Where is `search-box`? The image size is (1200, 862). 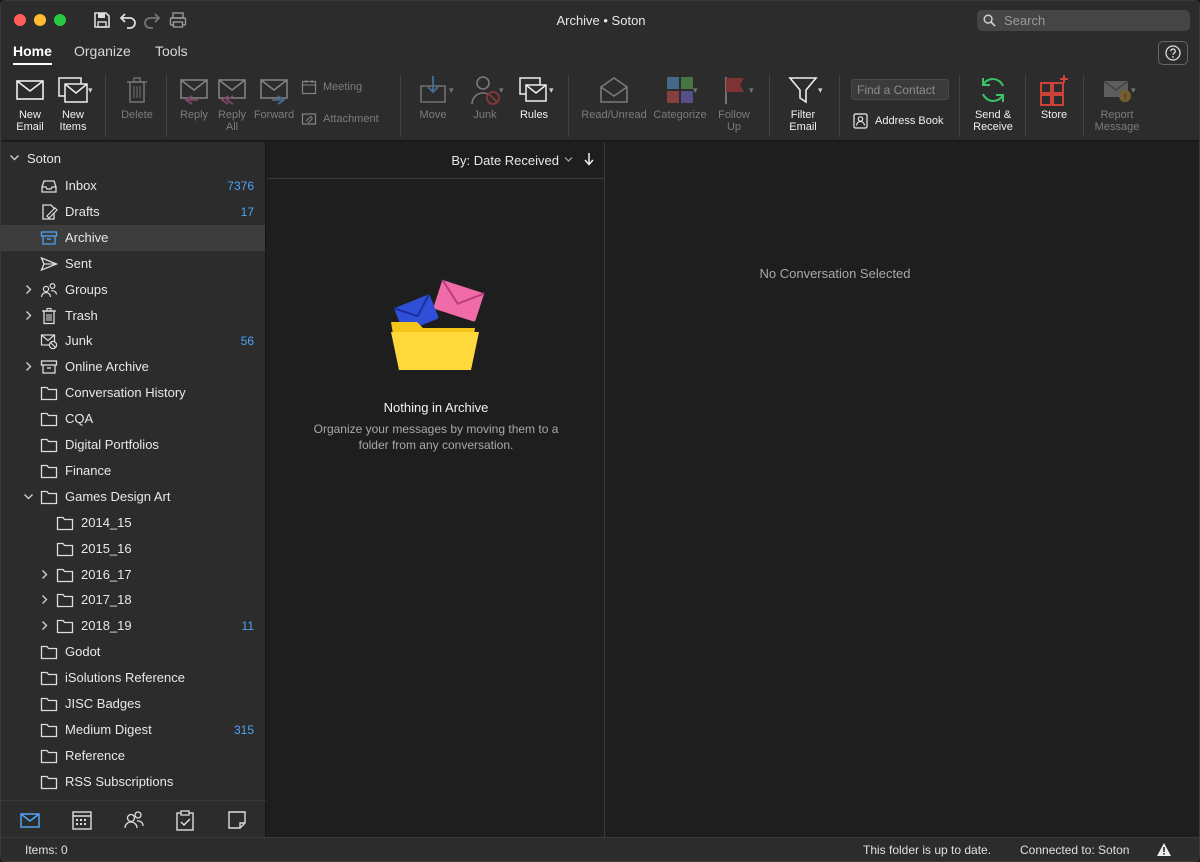
search-box is located at coordinates (1083, 20).